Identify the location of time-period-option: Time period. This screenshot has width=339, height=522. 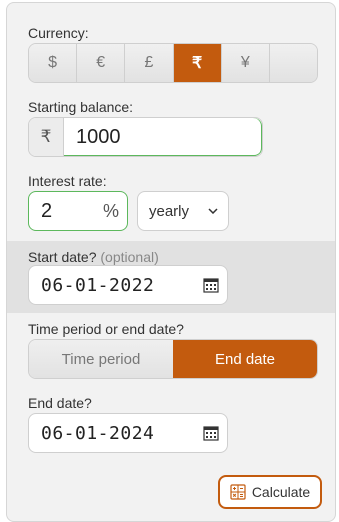
(101, 359).